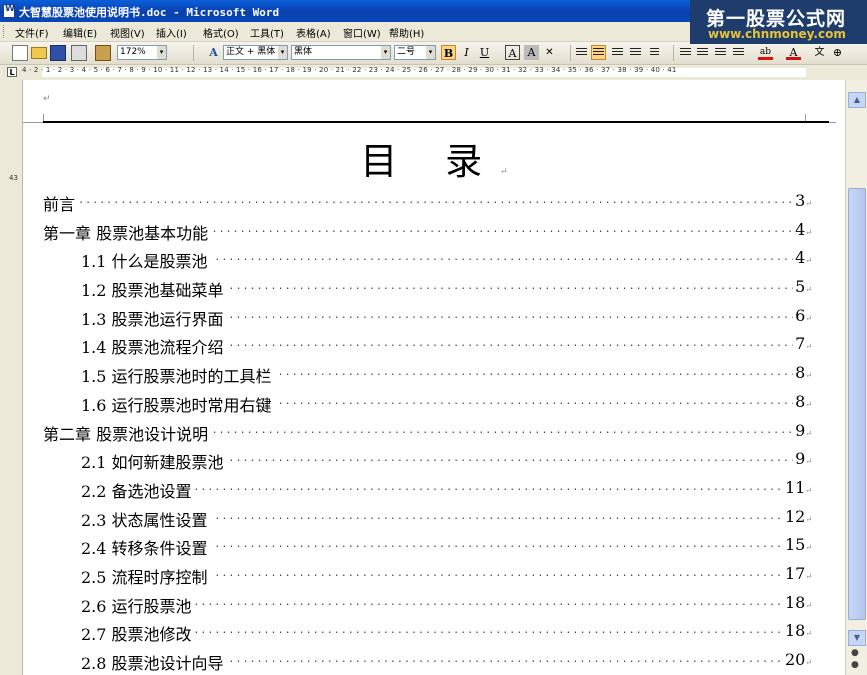 Image resolution: width=867 pixels, height=675 pixels. Describe the element at coordinates (11, 377) in the screenshot. I see `vertical-ruler: 43` at that location.